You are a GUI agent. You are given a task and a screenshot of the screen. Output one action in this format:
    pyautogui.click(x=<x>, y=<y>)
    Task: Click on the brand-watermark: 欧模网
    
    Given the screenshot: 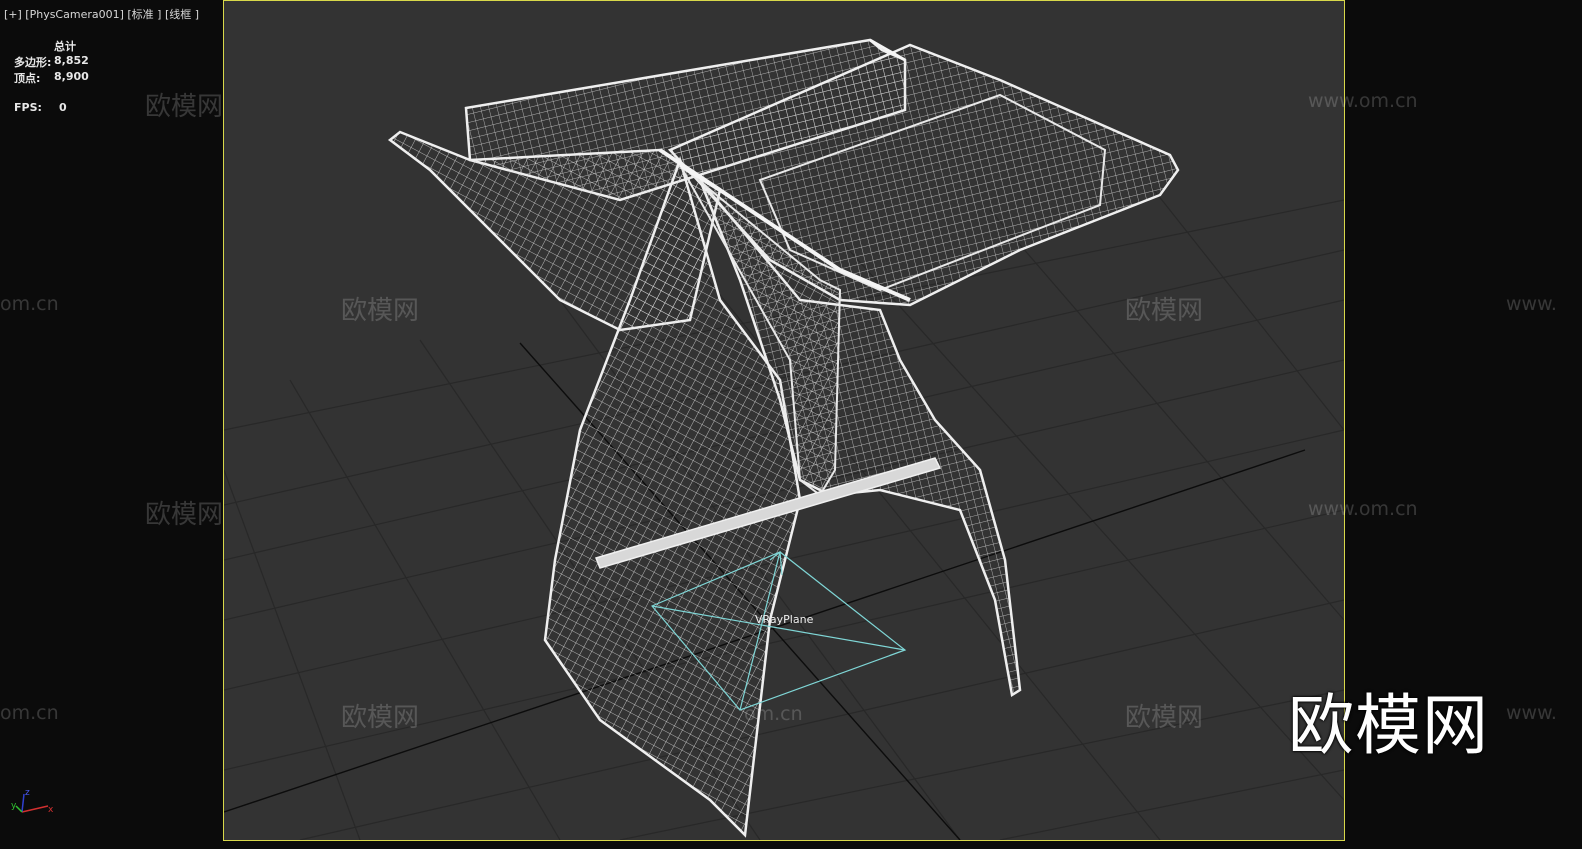 What is the action you would take?
    pyautogui.click(x=1388, y=725)
    